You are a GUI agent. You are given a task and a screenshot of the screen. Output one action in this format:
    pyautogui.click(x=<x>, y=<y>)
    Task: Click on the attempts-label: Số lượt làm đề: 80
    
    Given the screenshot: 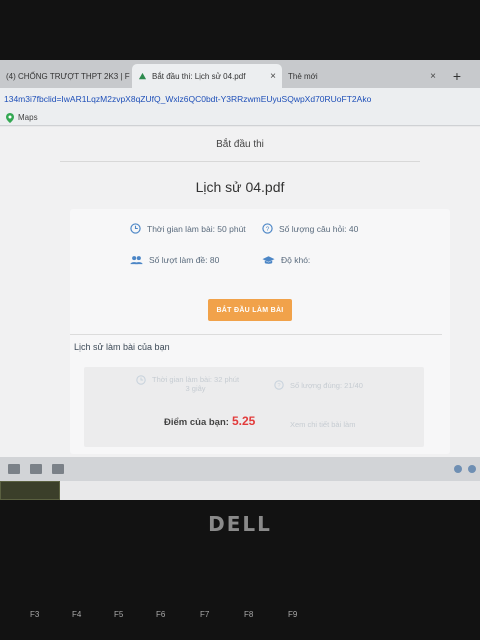 What is the action you would take?
    pyautogui.click(x=184, y=260)
    